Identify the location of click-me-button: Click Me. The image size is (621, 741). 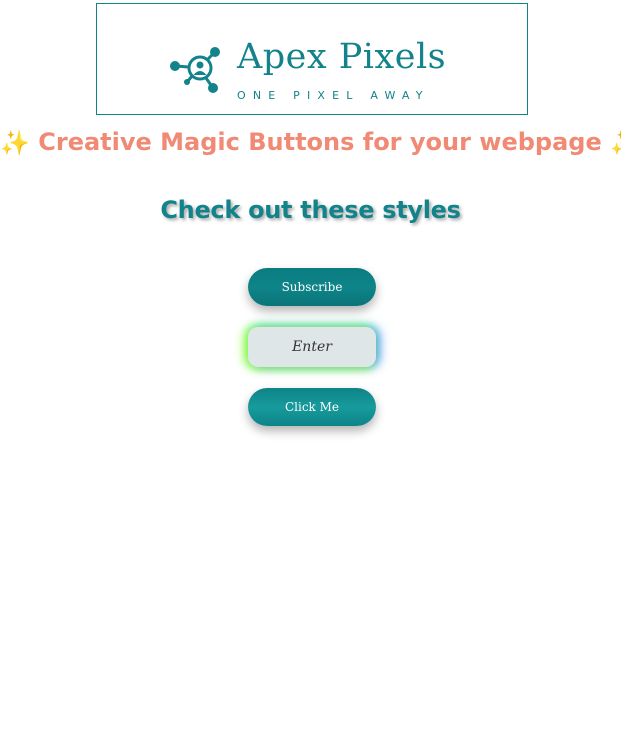
(312, 407).